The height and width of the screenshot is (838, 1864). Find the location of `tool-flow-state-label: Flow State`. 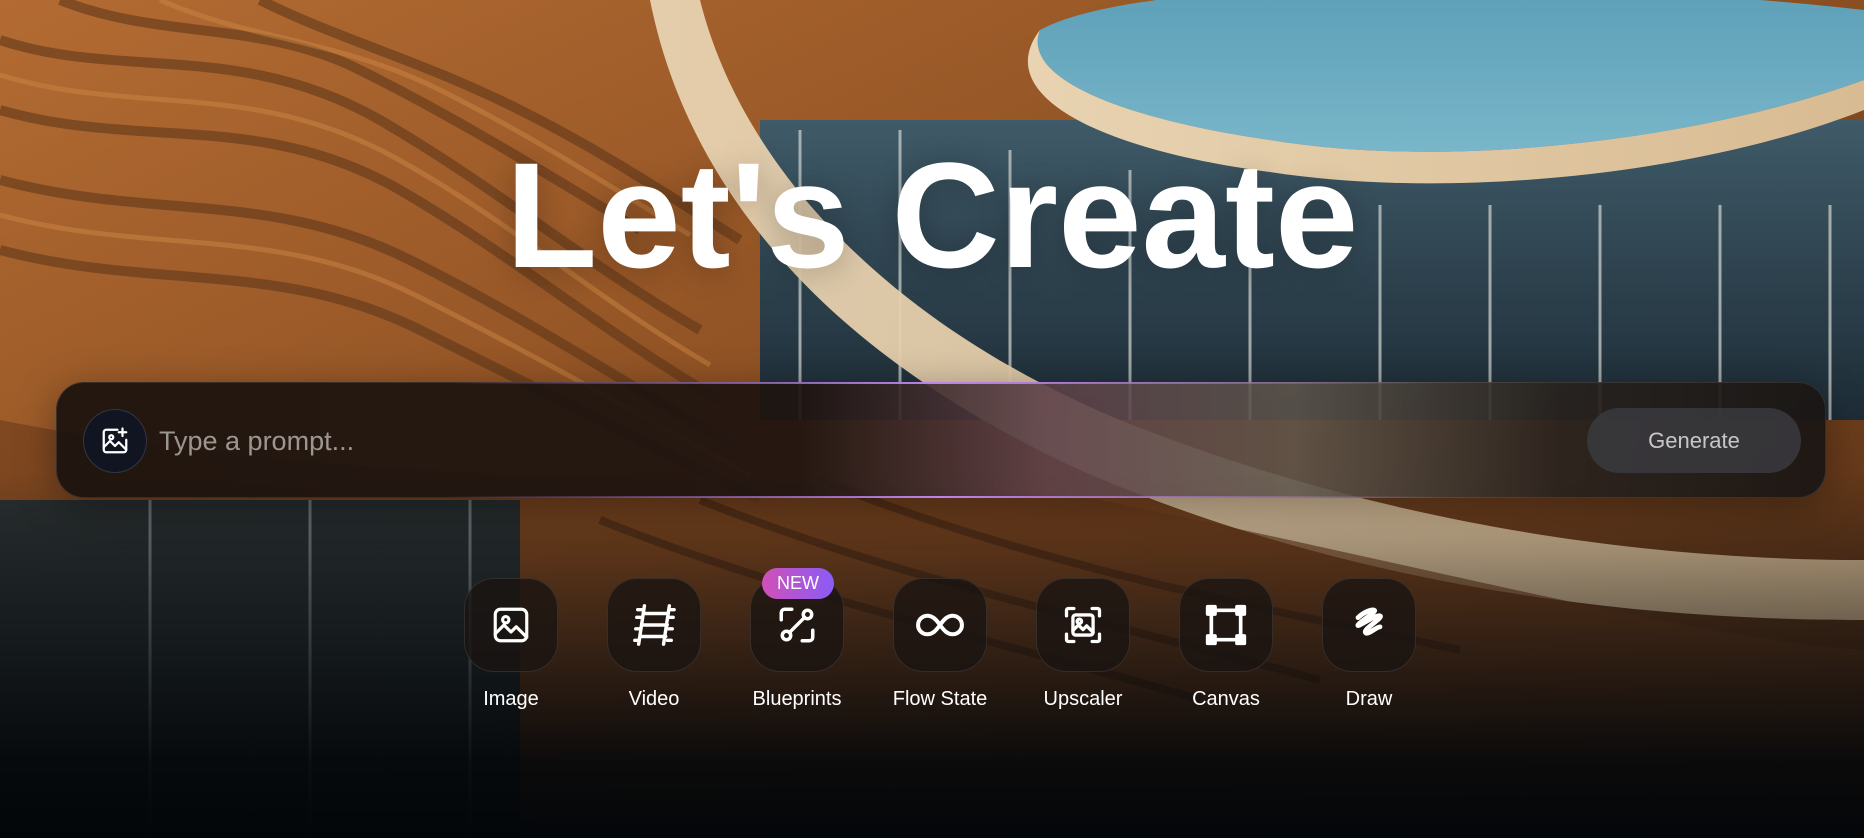

tool-flow-state-label: Flow State is located at coordinates (940, 699).